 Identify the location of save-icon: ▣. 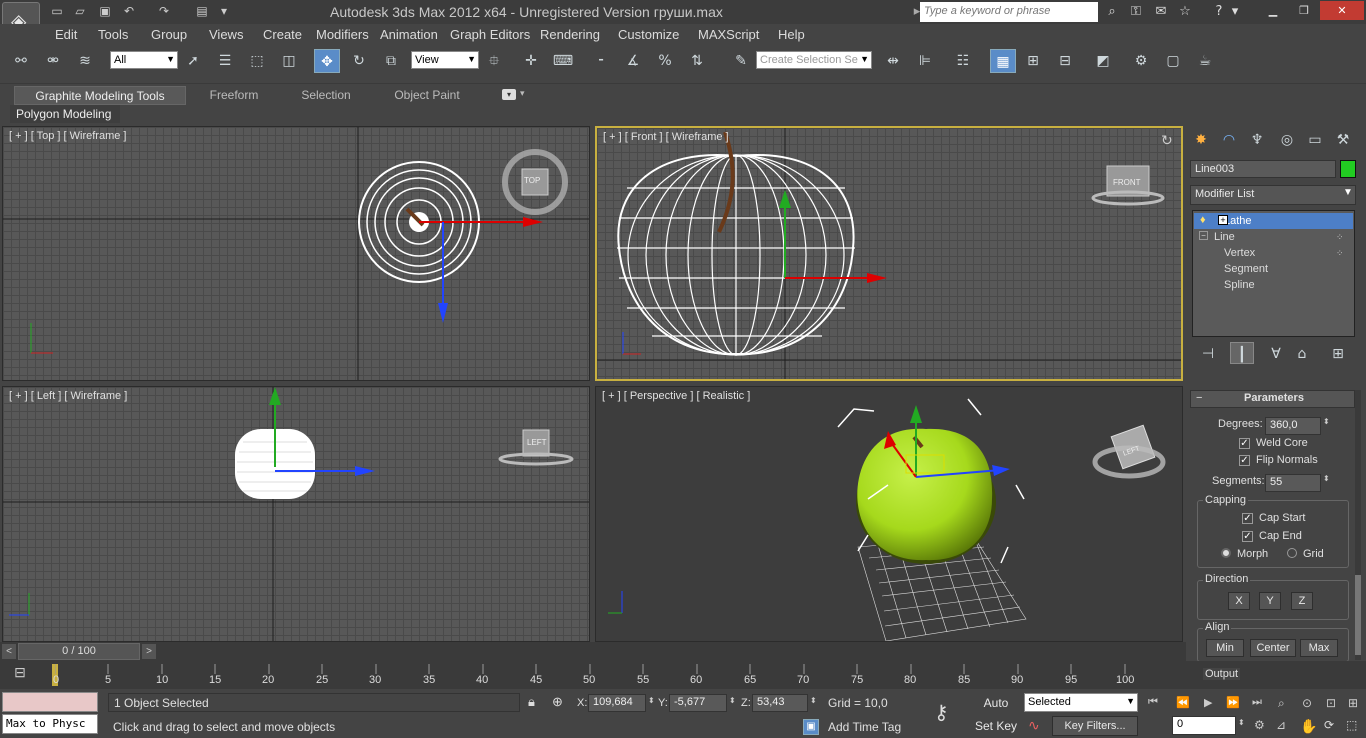
(105, 11).